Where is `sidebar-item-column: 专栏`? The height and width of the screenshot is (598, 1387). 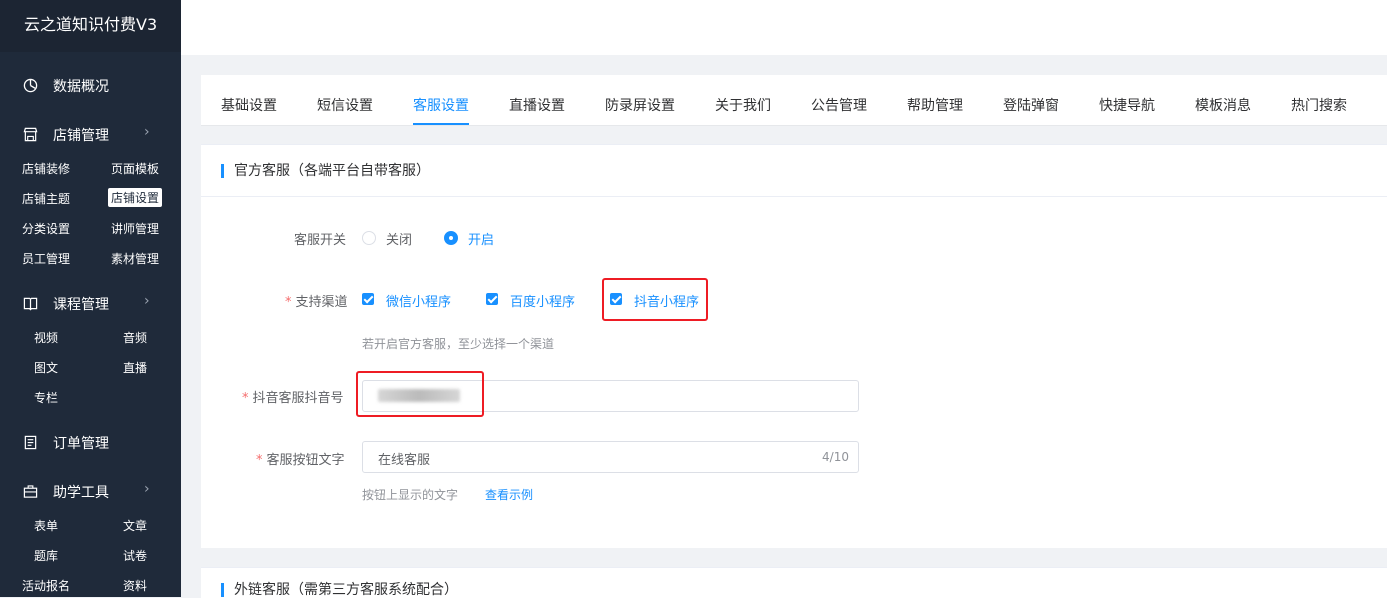
sidebar-item-column: 专栏 is located at coordinates (46, 397).